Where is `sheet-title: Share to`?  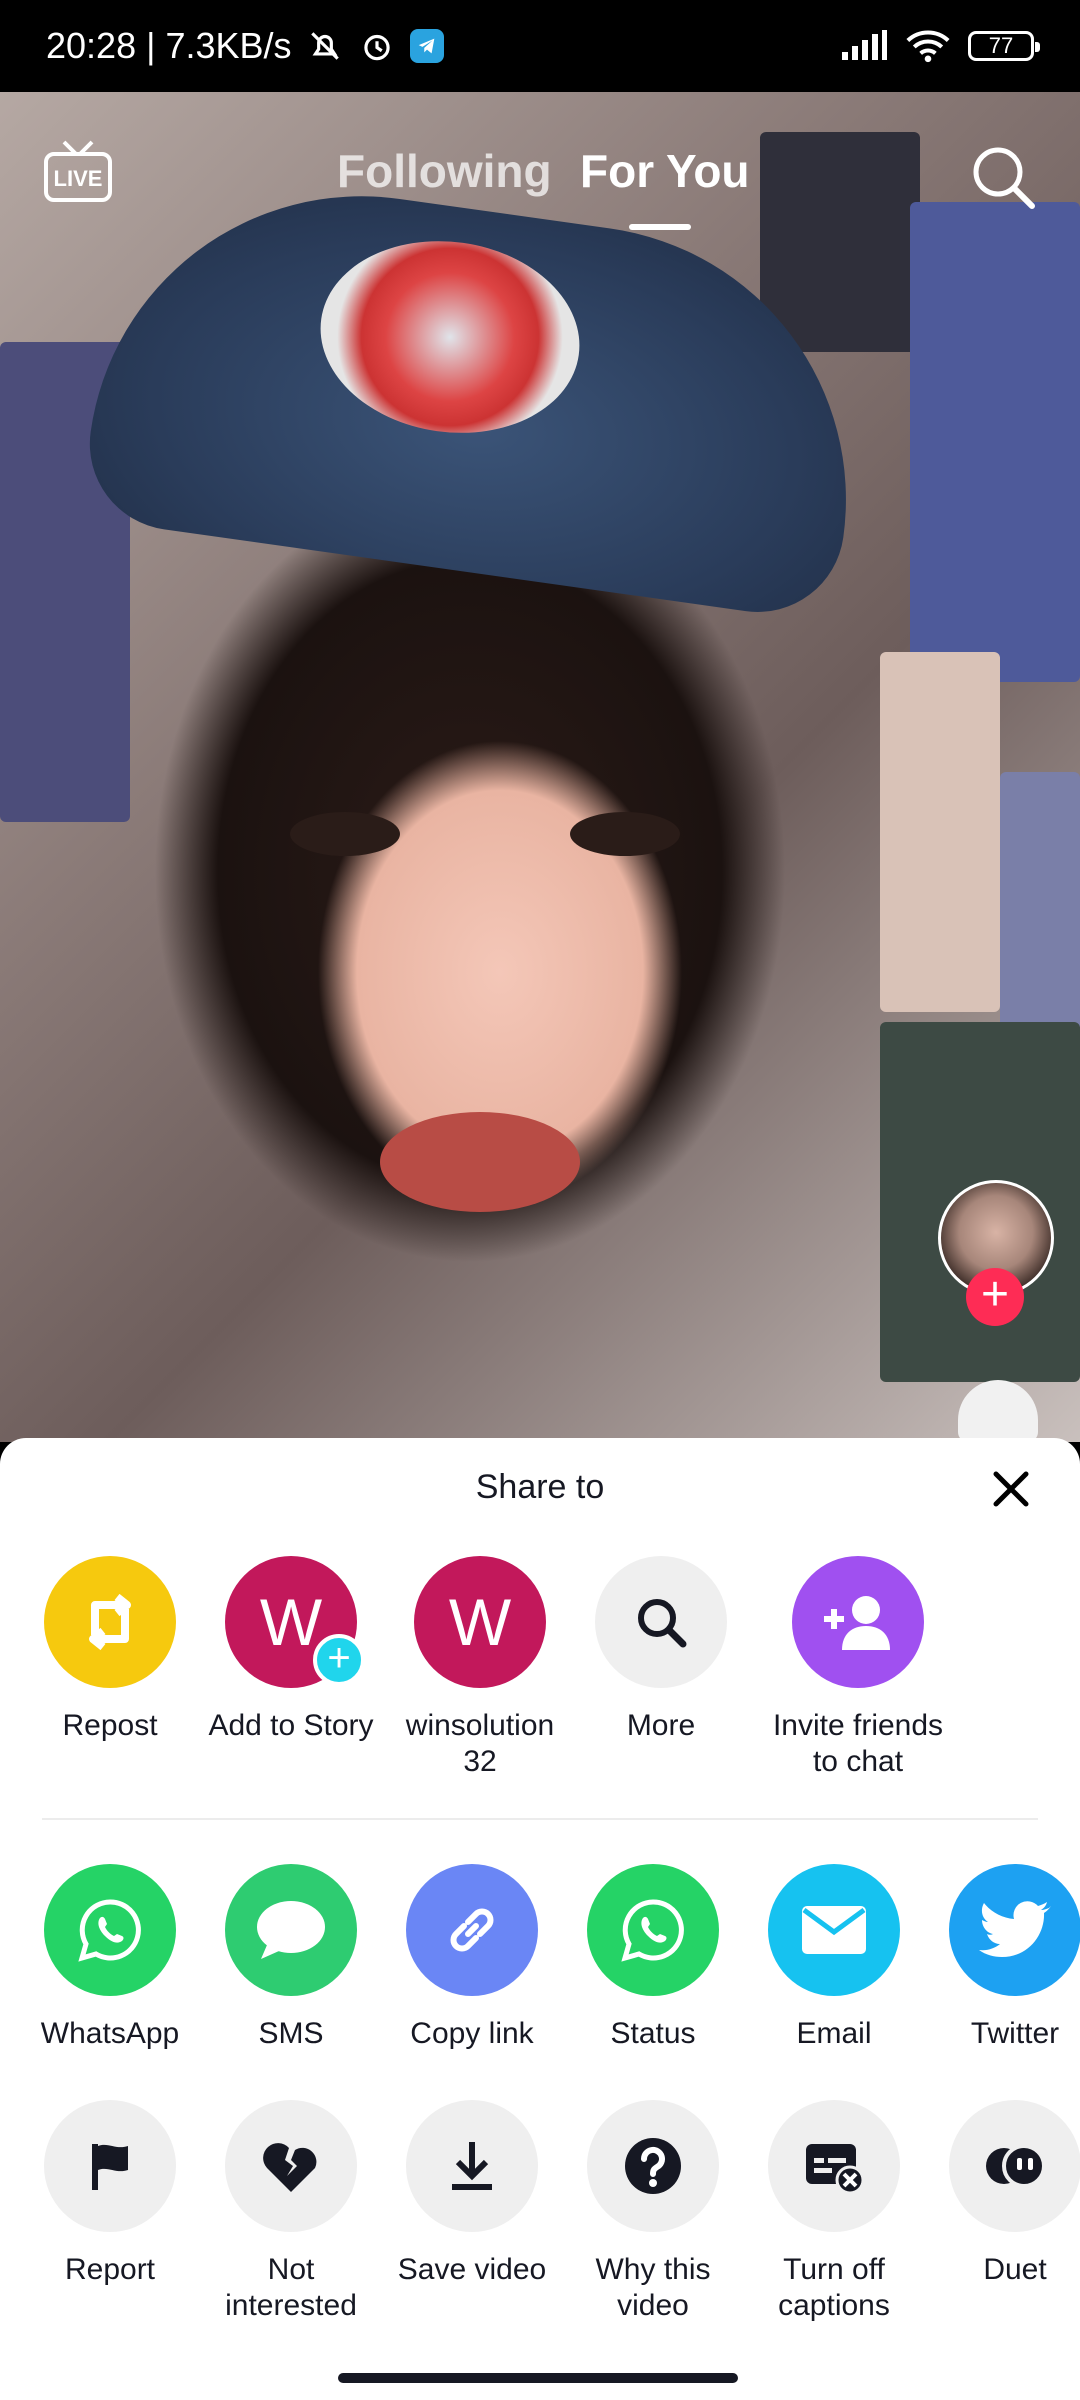
sheet-title: Share to is located at coordinates (540, 1487).